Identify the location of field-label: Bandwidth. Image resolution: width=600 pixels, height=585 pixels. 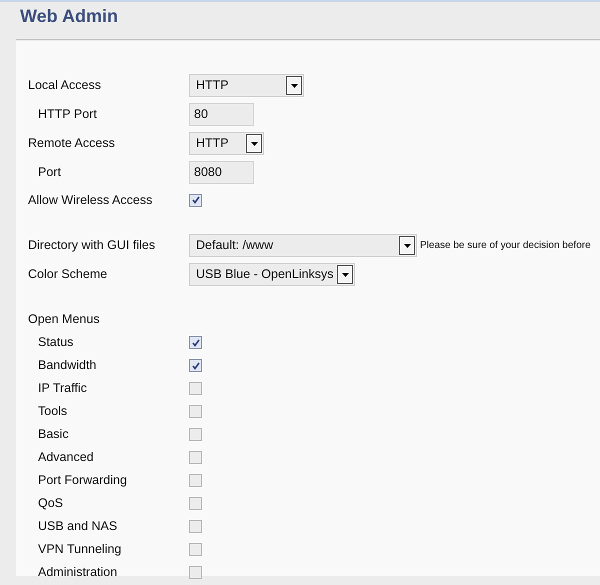
(67, 365).